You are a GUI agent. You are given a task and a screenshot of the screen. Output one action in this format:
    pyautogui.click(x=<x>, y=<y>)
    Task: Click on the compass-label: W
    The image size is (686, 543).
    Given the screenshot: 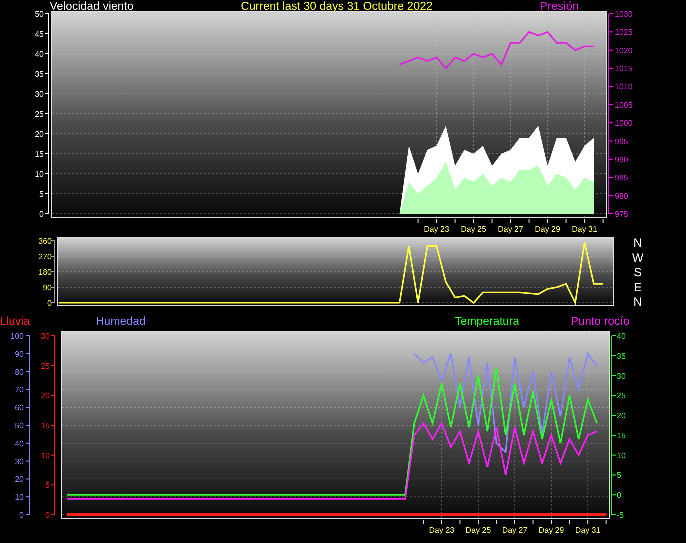 What is the action you would take?
    pyautogui.click(x=638, y=257)
    